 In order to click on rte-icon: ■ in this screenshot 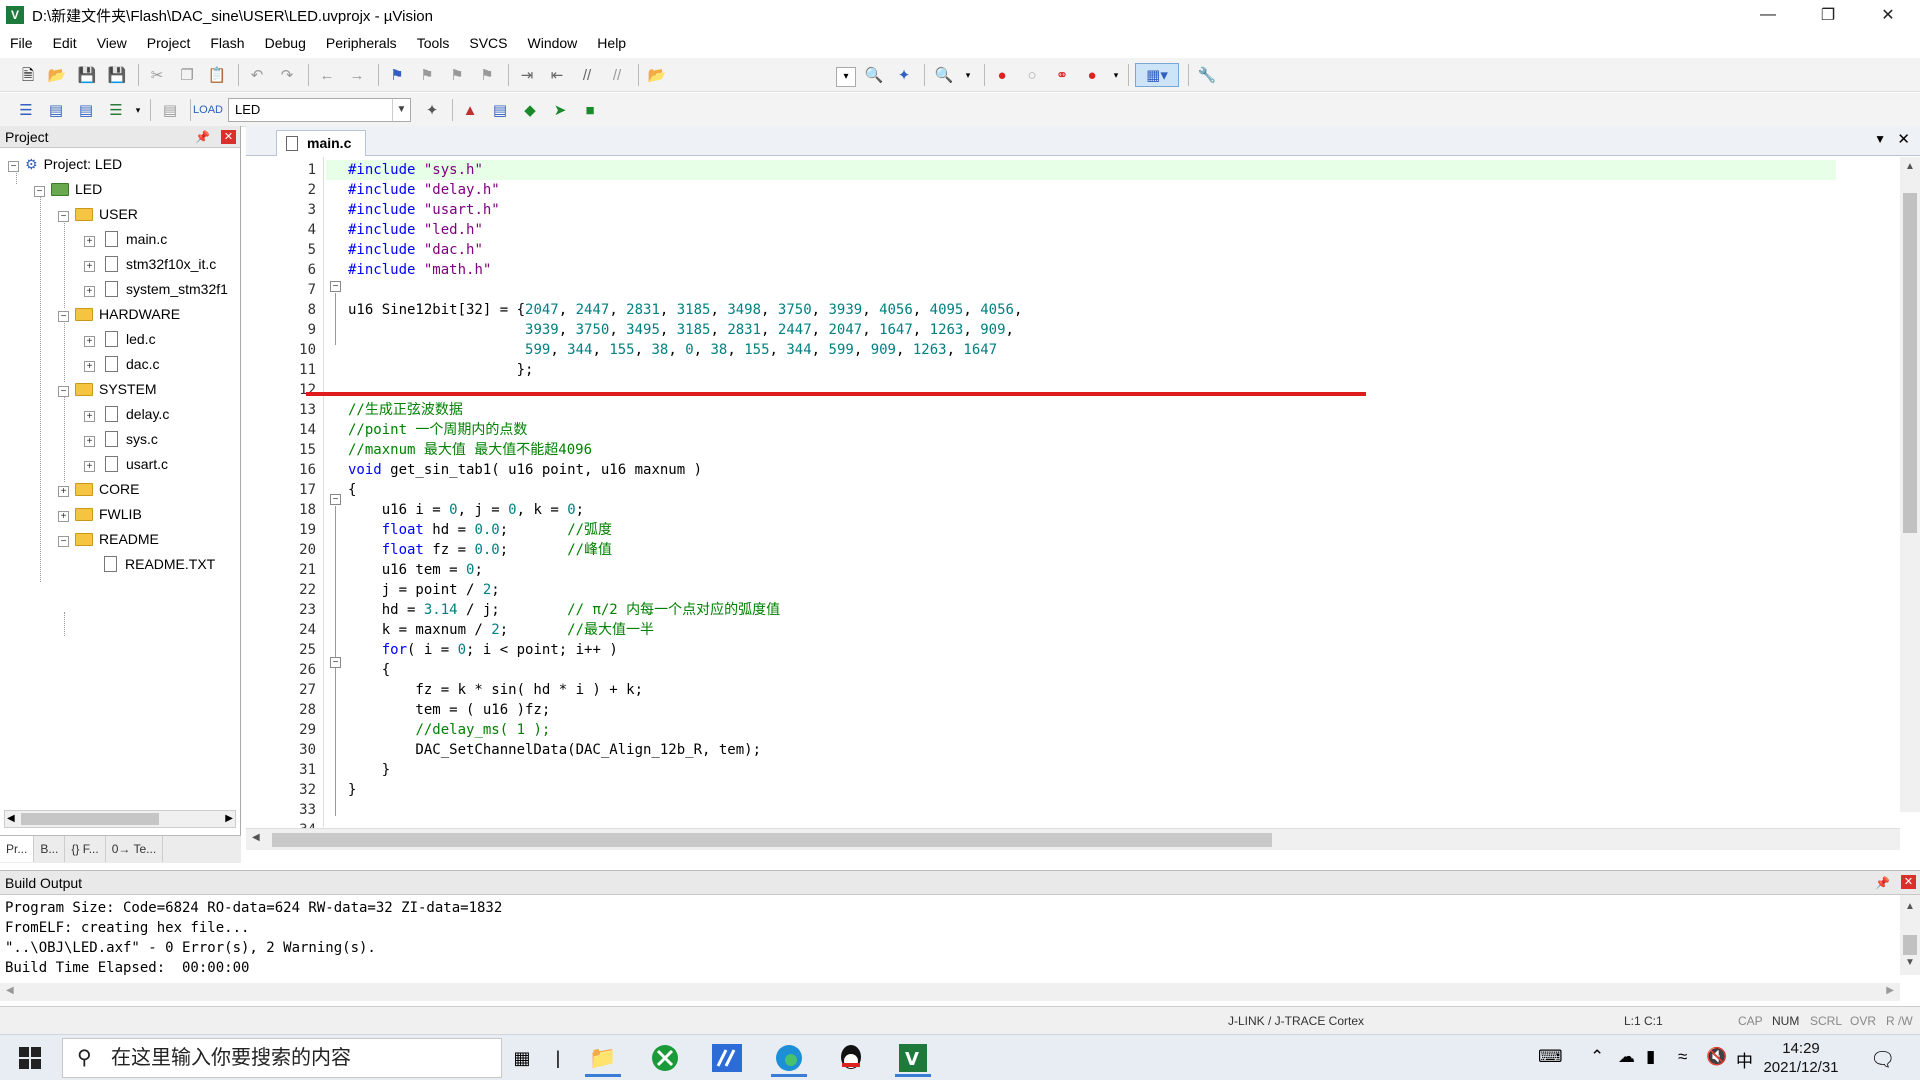, I will do `click(590, 110)`.